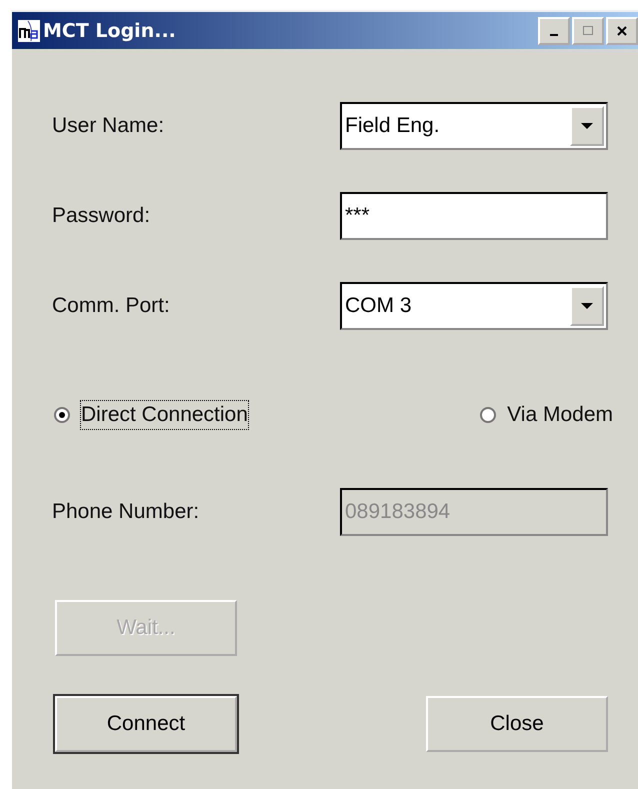  I want to click on radio-label: Direct Connection, so click(164, 415).